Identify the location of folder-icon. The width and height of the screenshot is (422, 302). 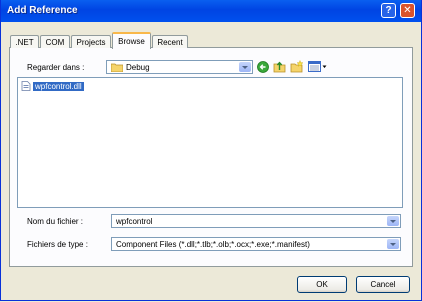
(117, 67).